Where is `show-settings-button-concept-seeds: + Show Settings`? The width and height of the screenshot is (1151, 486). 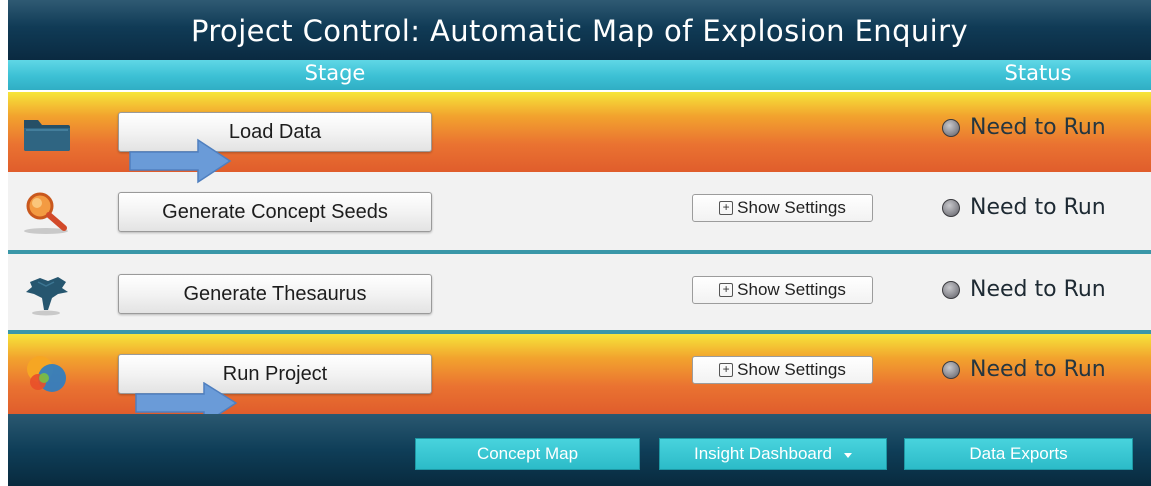
show-settings-button-concept-seeds: + Show Settings is located at coordinates (782, 208).